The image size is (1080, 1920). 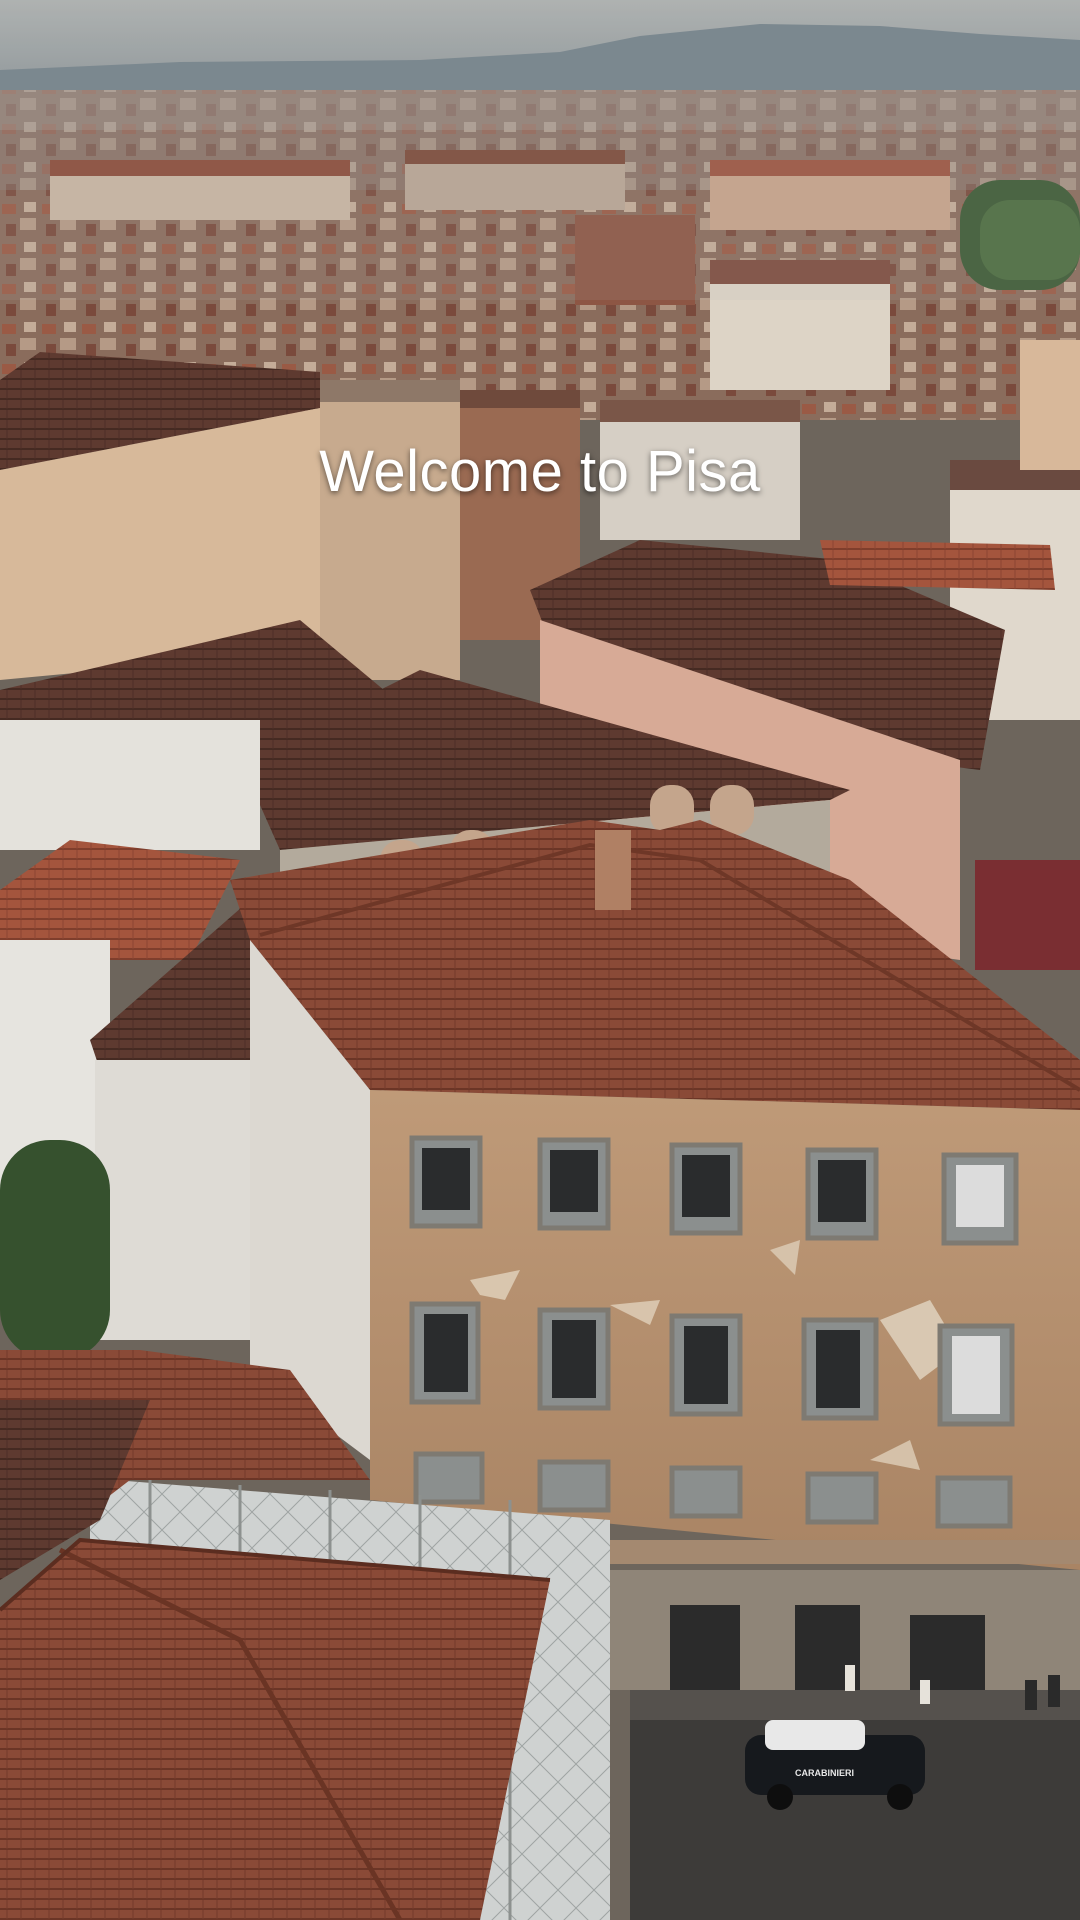 What do you see at coordinates (130, 785) in the screenshot?
I see `white-building-left-wall` at bounding box center [130, 785].